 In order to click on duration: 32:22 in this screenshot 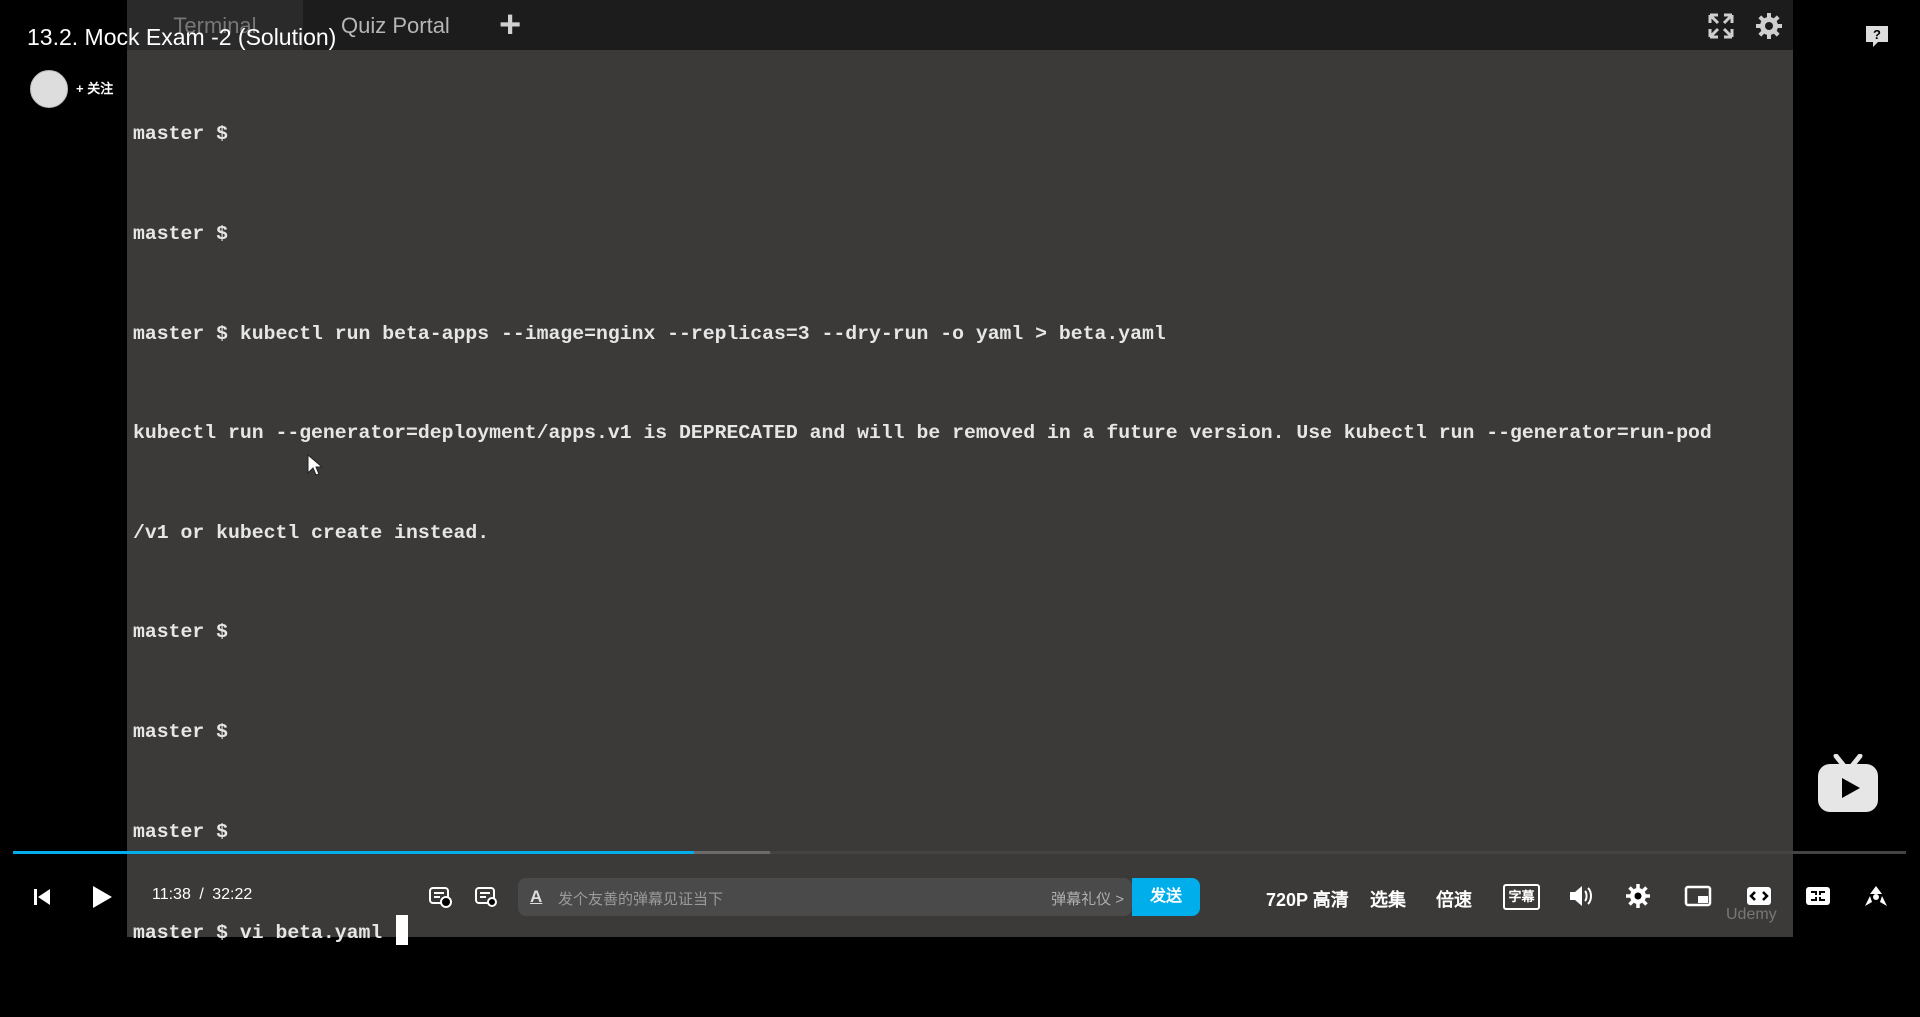, I will do `click(232, 894)`.